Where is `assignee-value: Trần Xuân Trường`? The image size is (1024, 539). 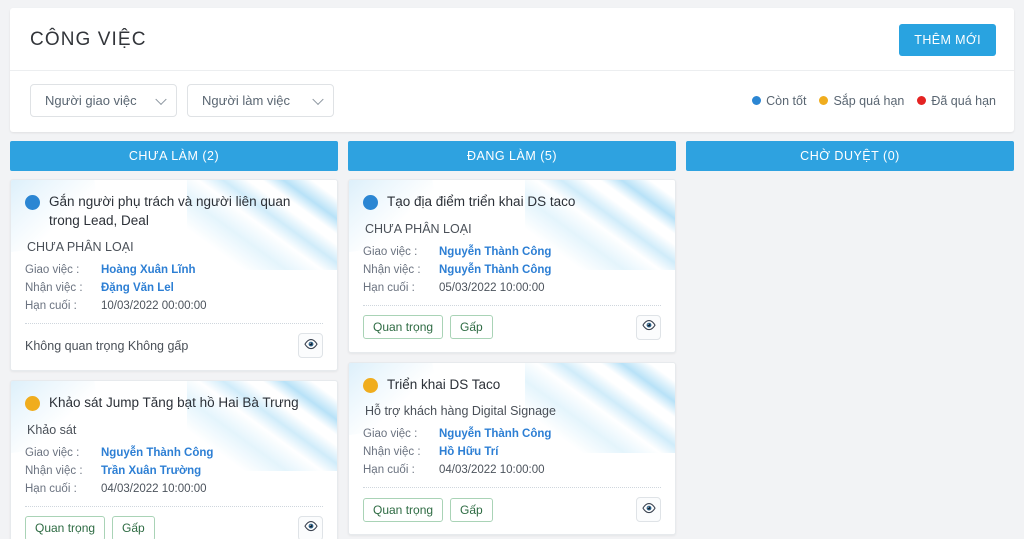 assignee-value: Trần Xuân Trường is located at coordinates (151, 471).